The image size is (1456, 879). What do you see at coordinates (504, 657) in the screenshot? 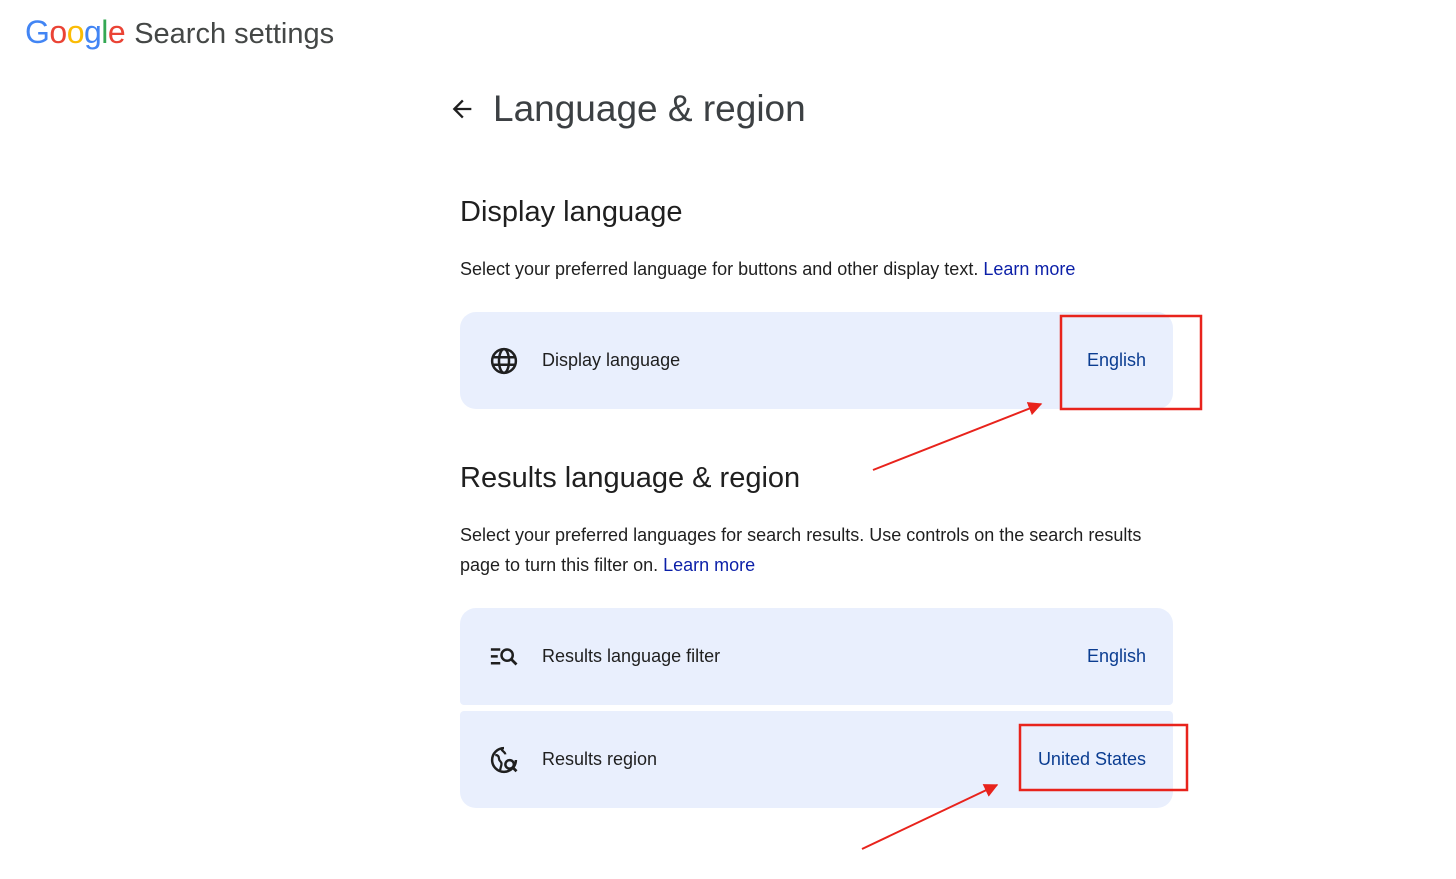
I see `filter-search-icon` at bounding box center [504, 657].